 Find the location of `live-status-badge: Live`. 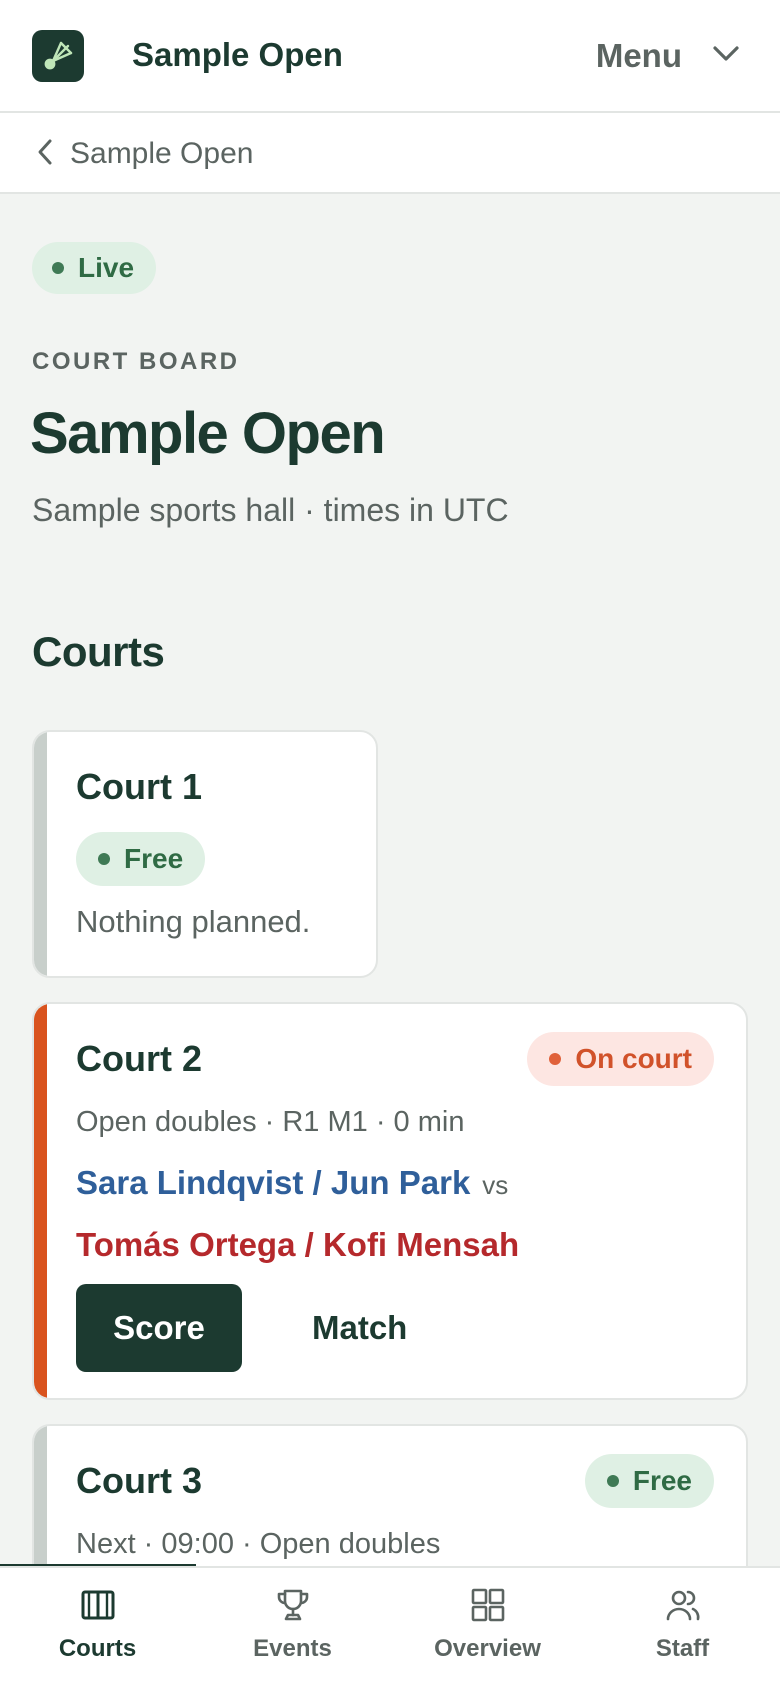

live-status-badge: Live is located at coordinates (94, 268).